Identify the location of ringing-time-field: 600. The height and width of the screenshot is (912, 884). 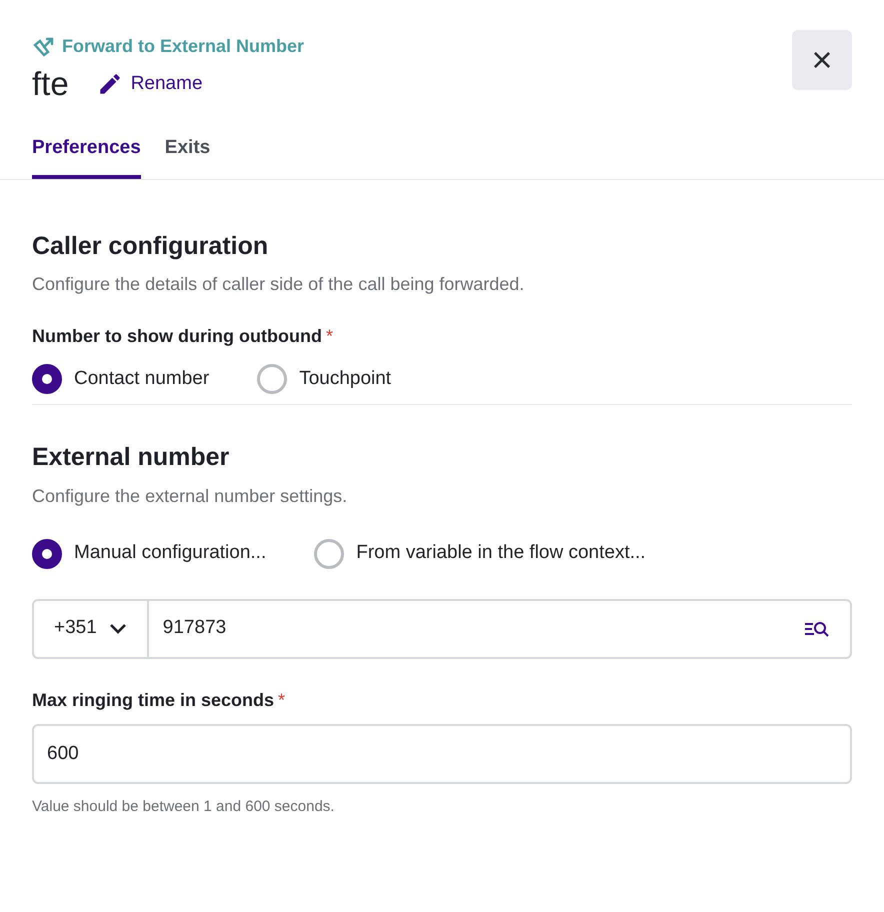
(442, 754).